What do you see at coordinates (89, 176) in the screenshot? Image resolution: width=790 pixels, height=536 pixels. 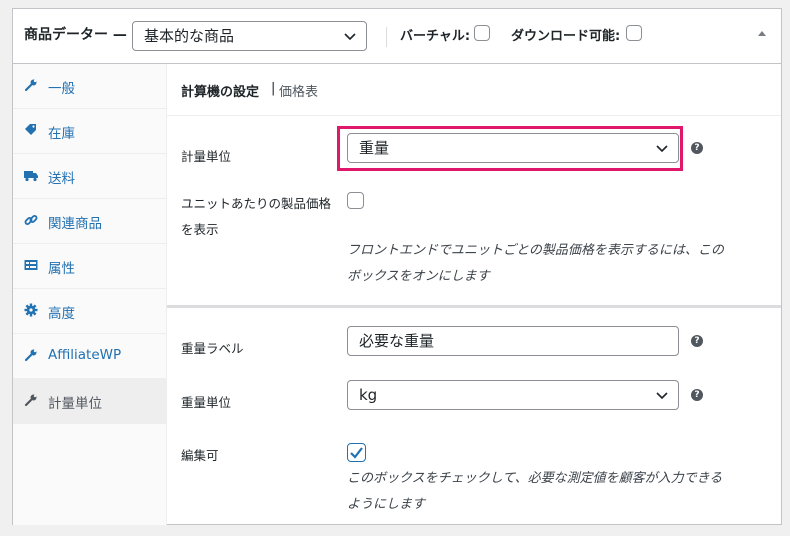 I see `tab-shipping: 送料` at bounding box center [89, 176].